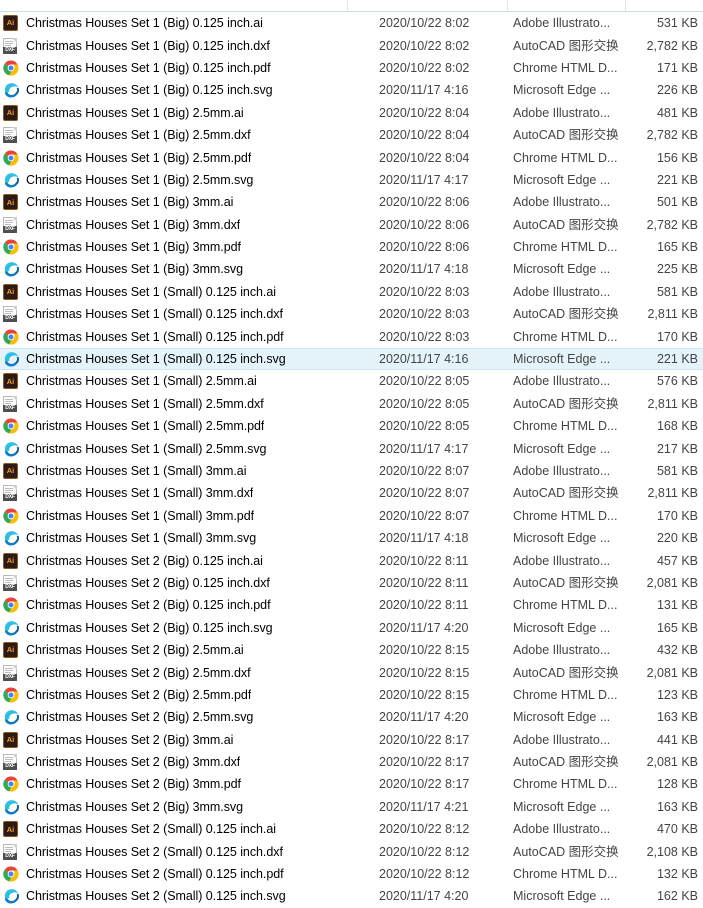  What do you see at coordinates (173, 739) in the screenshot?
I see `file-name-cell: Ai Christmas Houses Set 2 (Big) 3mm.ai` at bounding box center [173, 739].